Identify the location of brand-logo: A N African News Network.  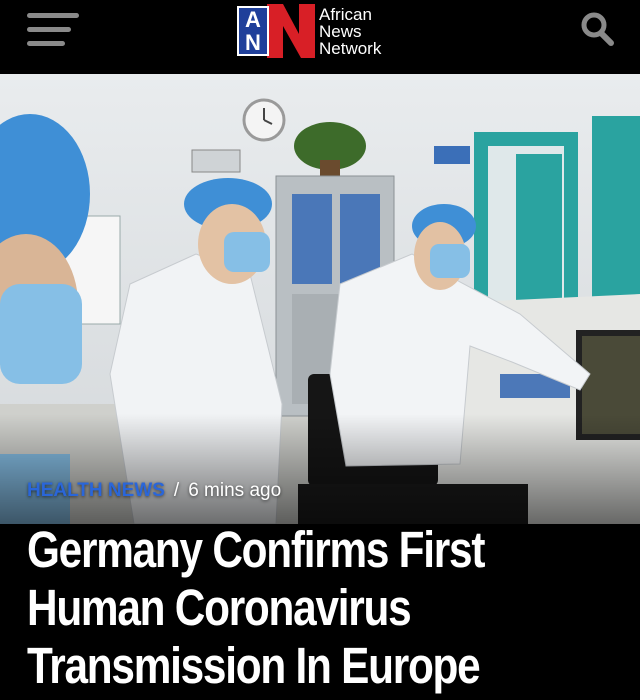
(309, 31).